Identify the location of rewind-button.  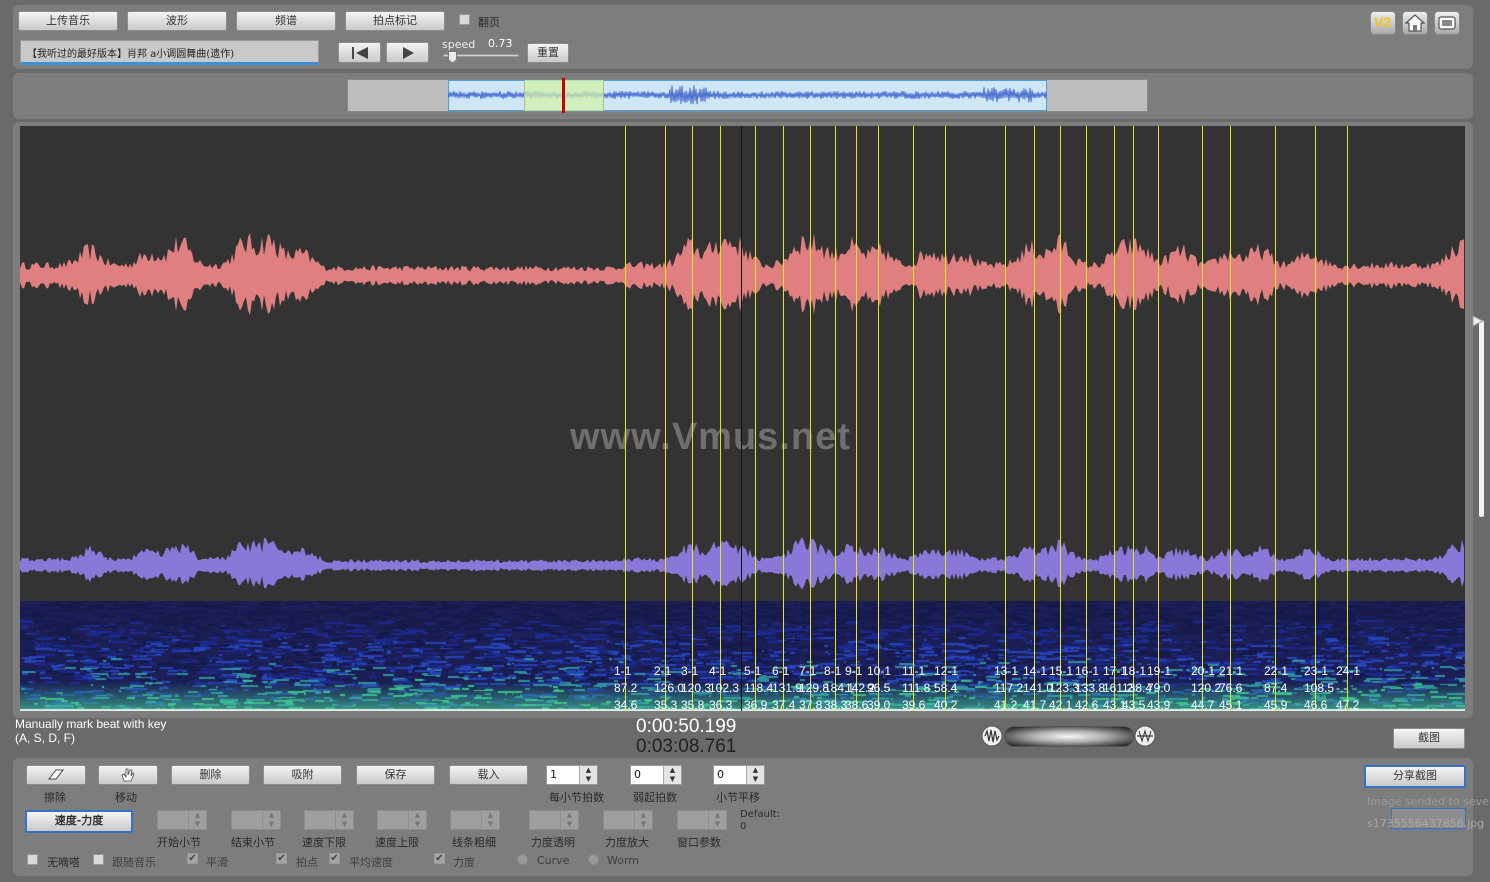
(359, 52).